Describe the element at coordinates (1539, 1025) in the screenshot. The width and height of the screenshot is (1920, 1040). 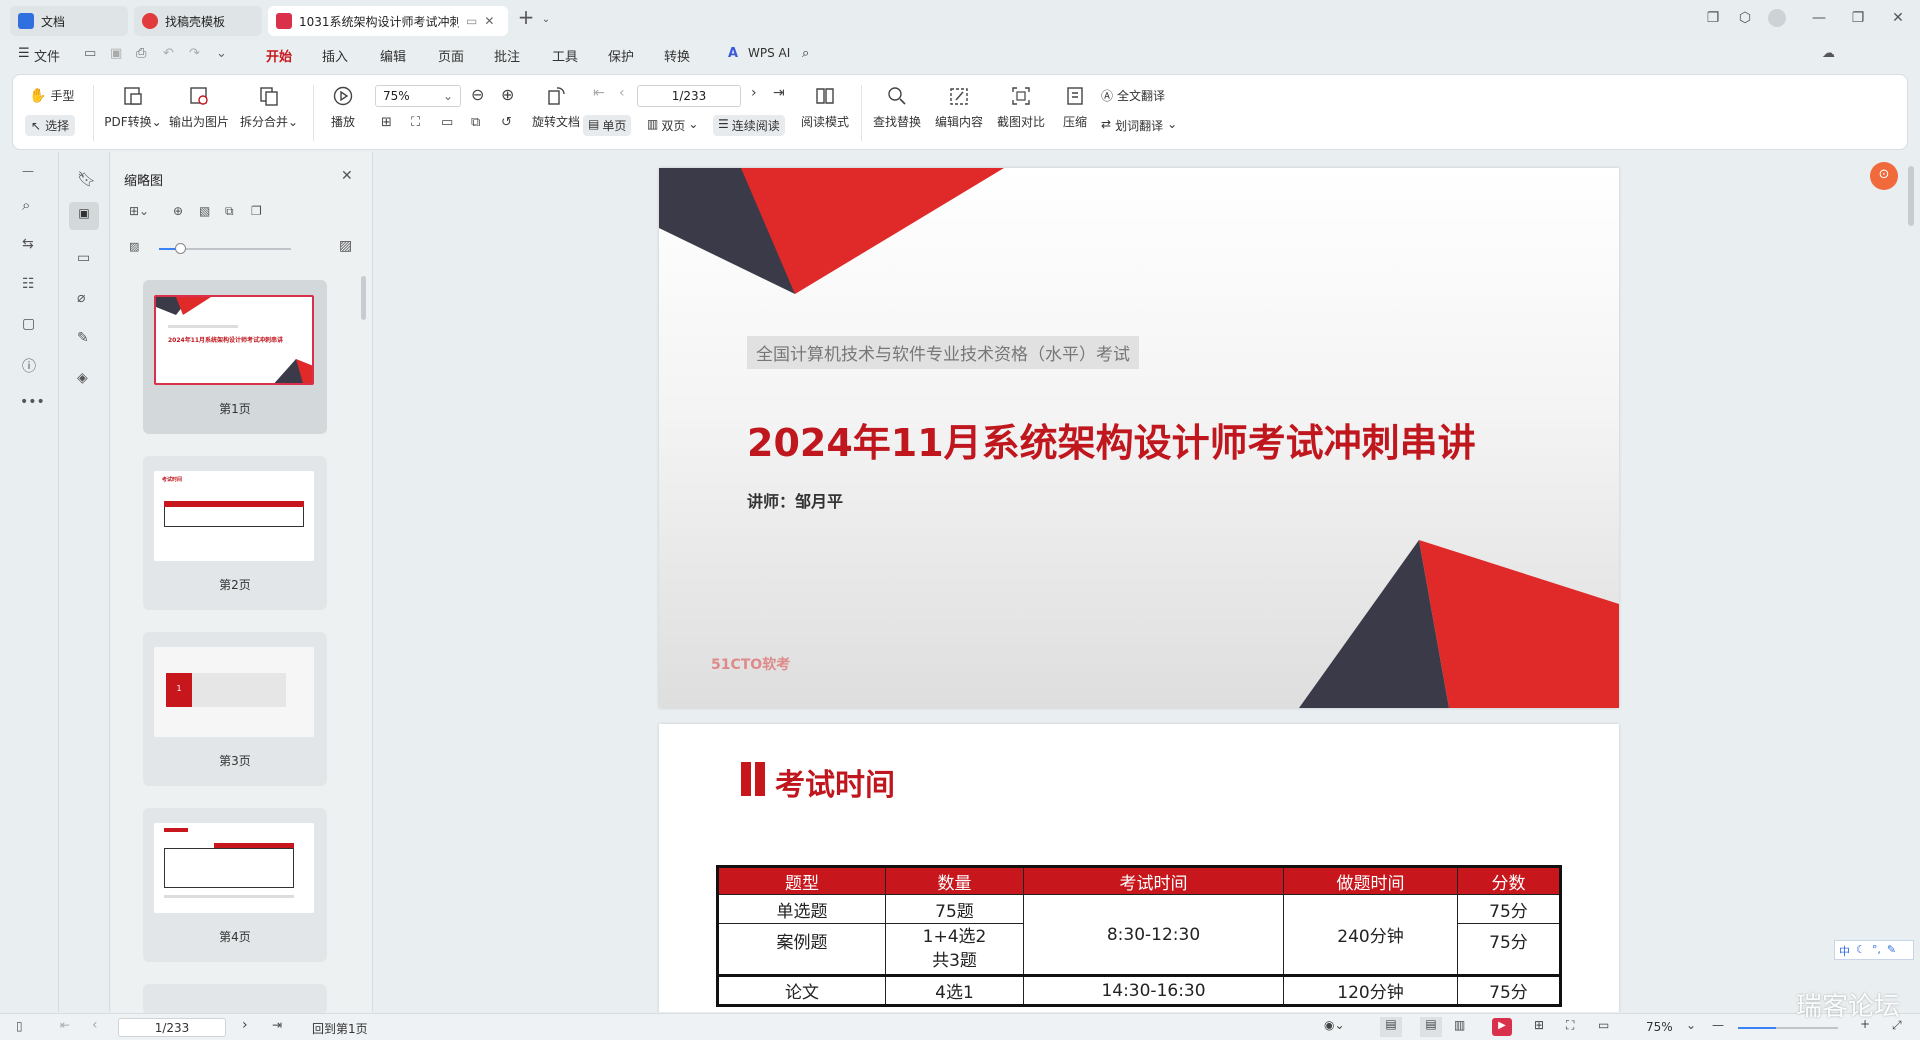
I see `fit-width-status-icon: ⊞` at that location.